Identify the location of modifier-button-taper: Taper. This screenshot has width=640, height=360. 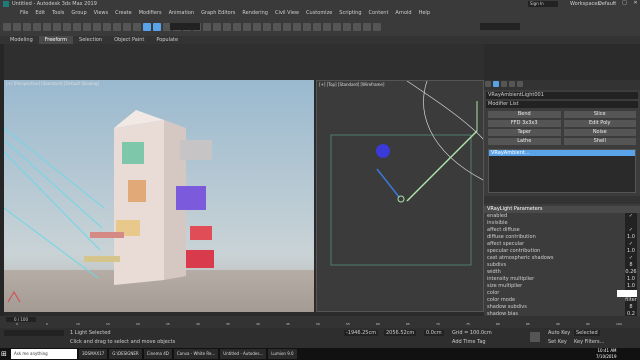
(524, 132).